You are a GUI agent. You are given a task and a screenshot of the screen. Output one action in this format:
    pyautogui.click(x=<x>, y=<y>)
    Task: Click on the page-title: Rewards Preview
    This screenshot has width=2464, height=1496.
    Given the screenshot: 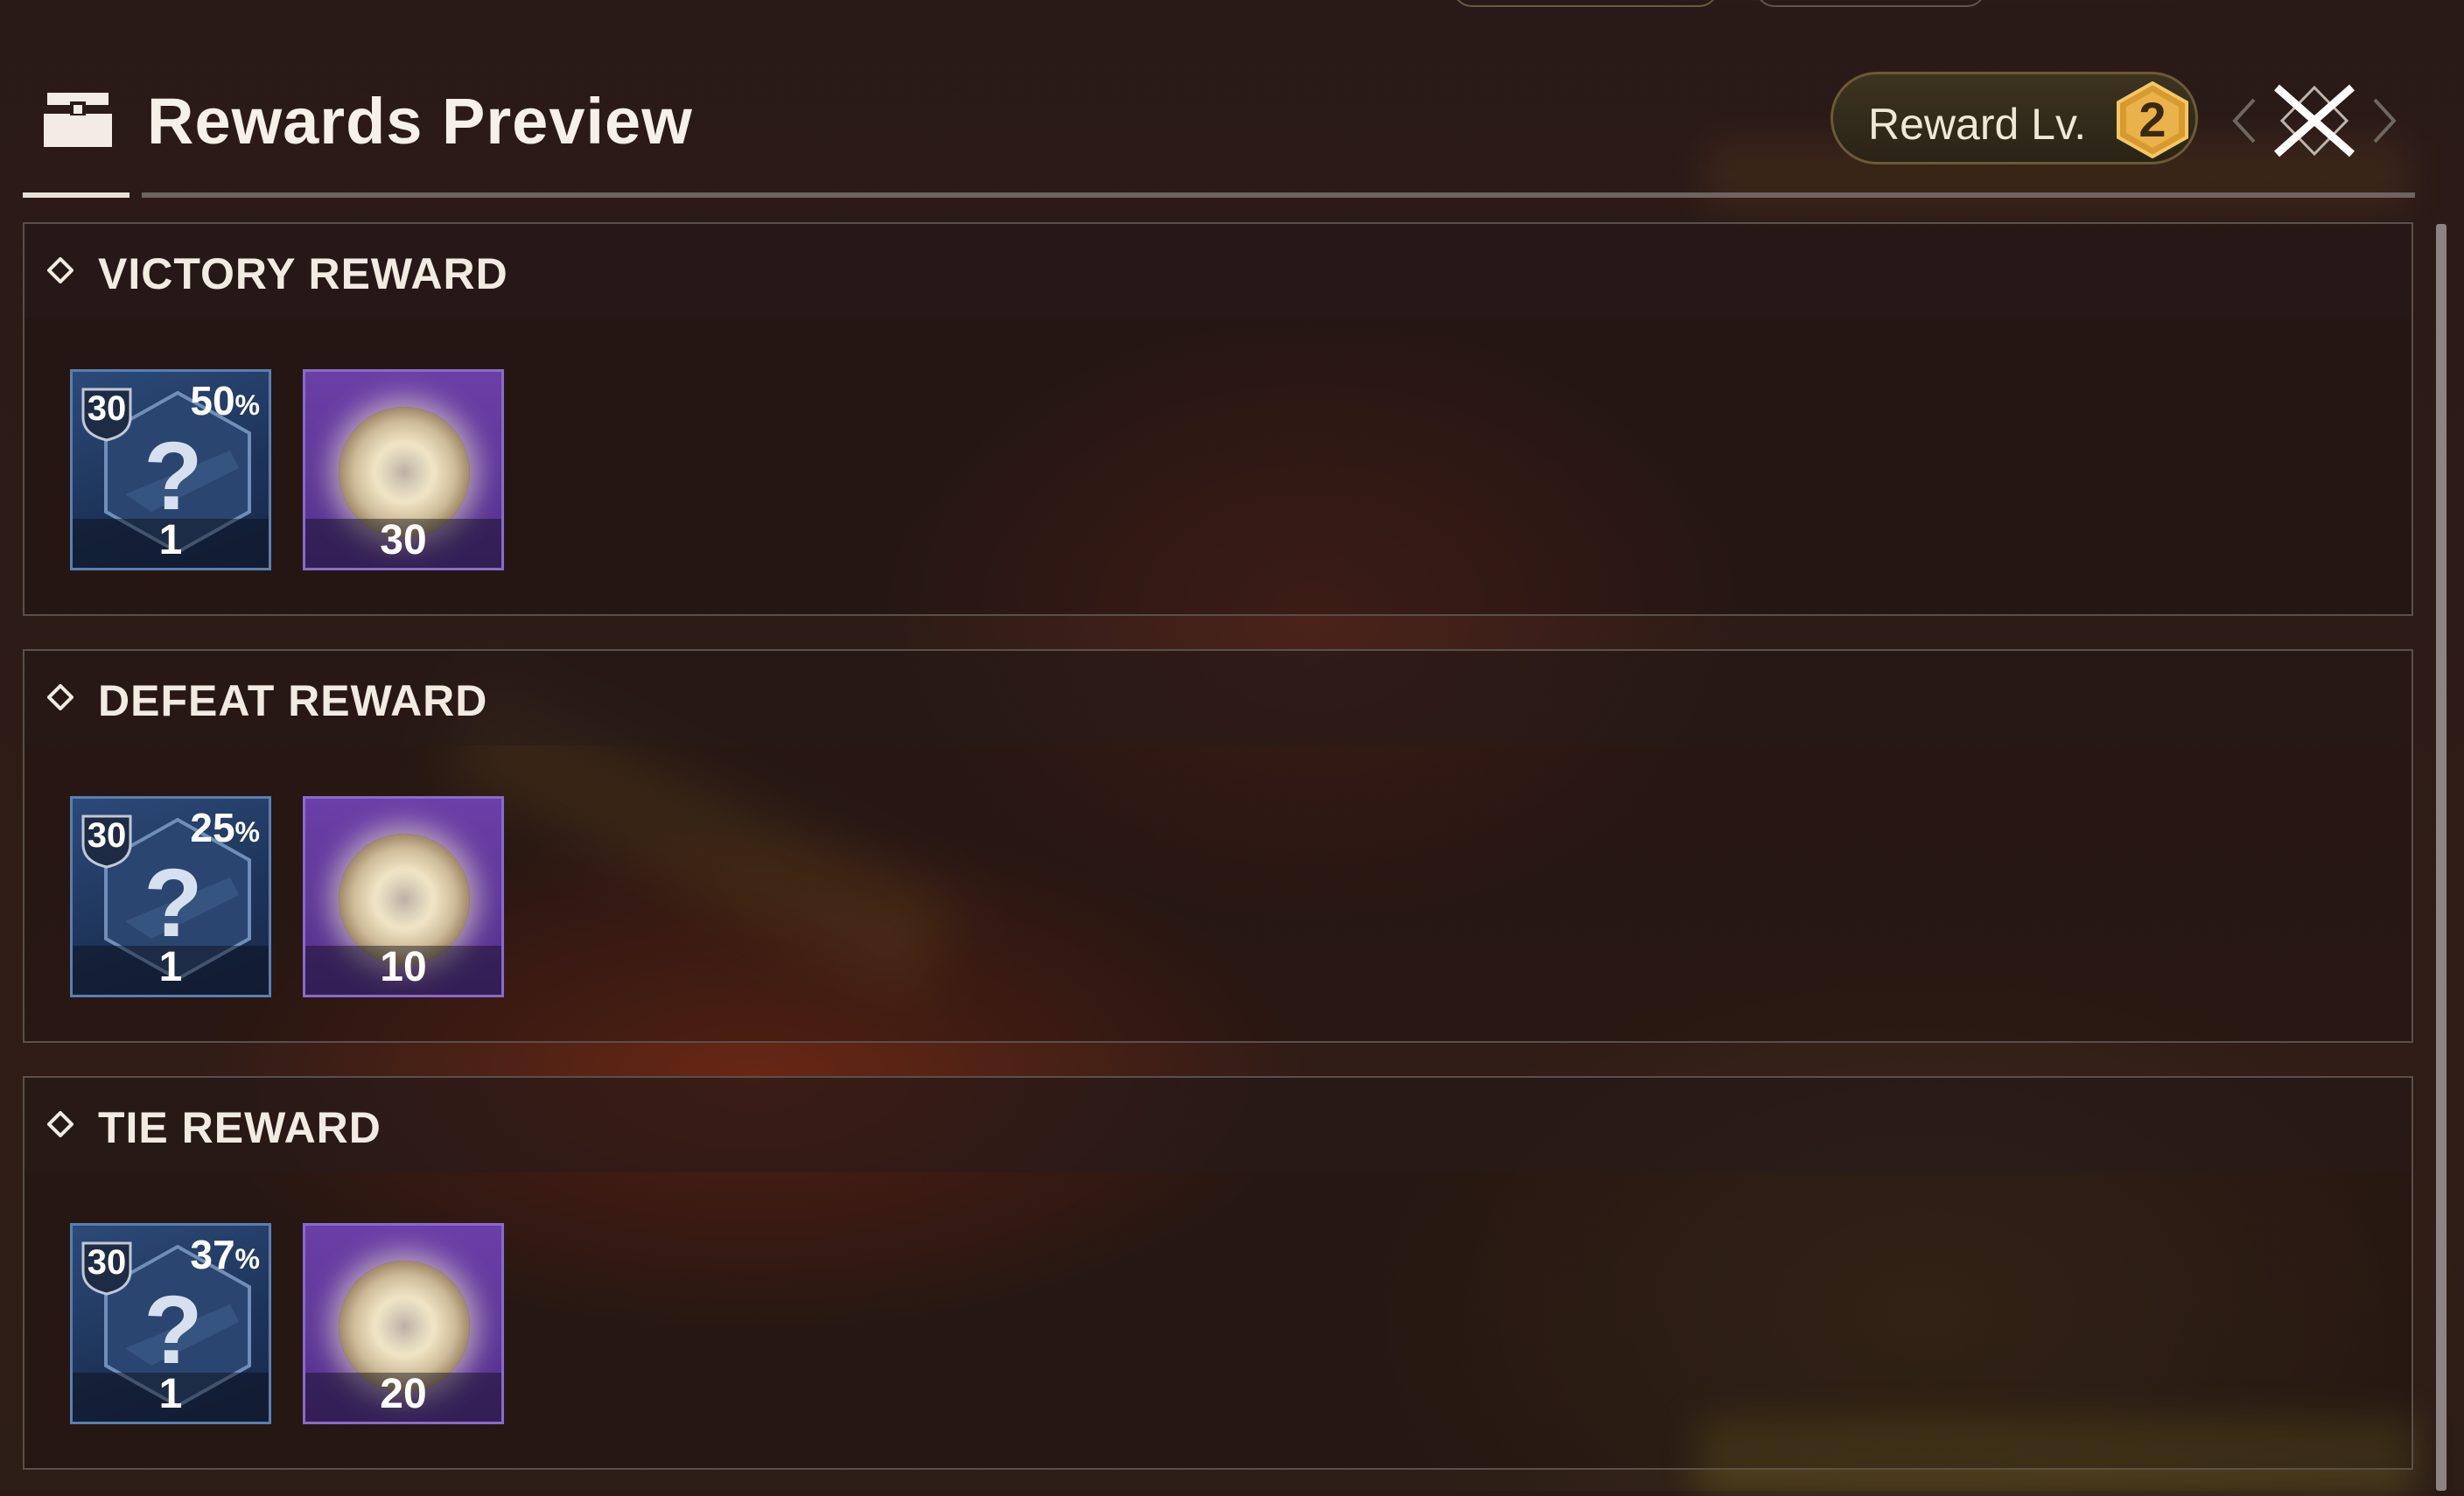 What is the action you would take?
    pyautogui.click(x=420, y=121)
    